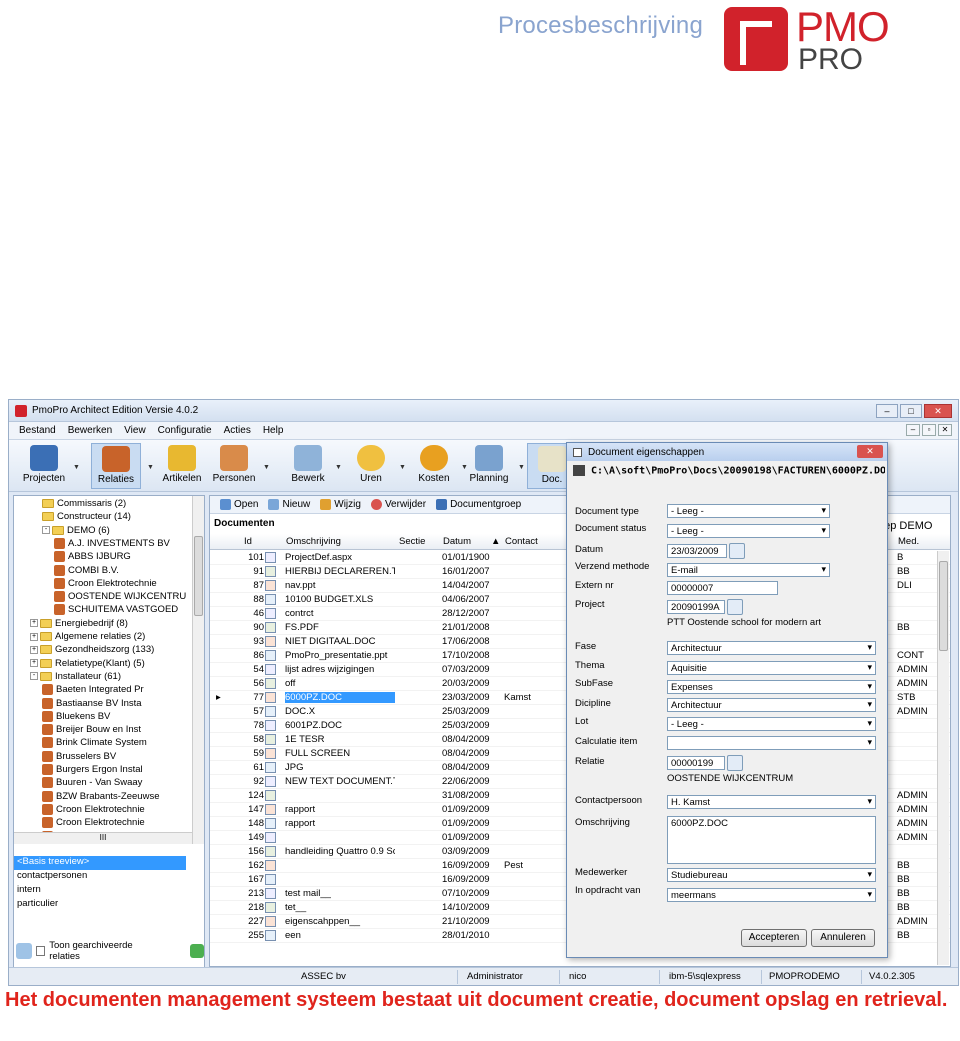 This screenshot has height=1041, width=960. What do you see at coordinates (237, 430) in the screenshot?
I see `menu-acties: Acties` at bounding box center [237, 430].